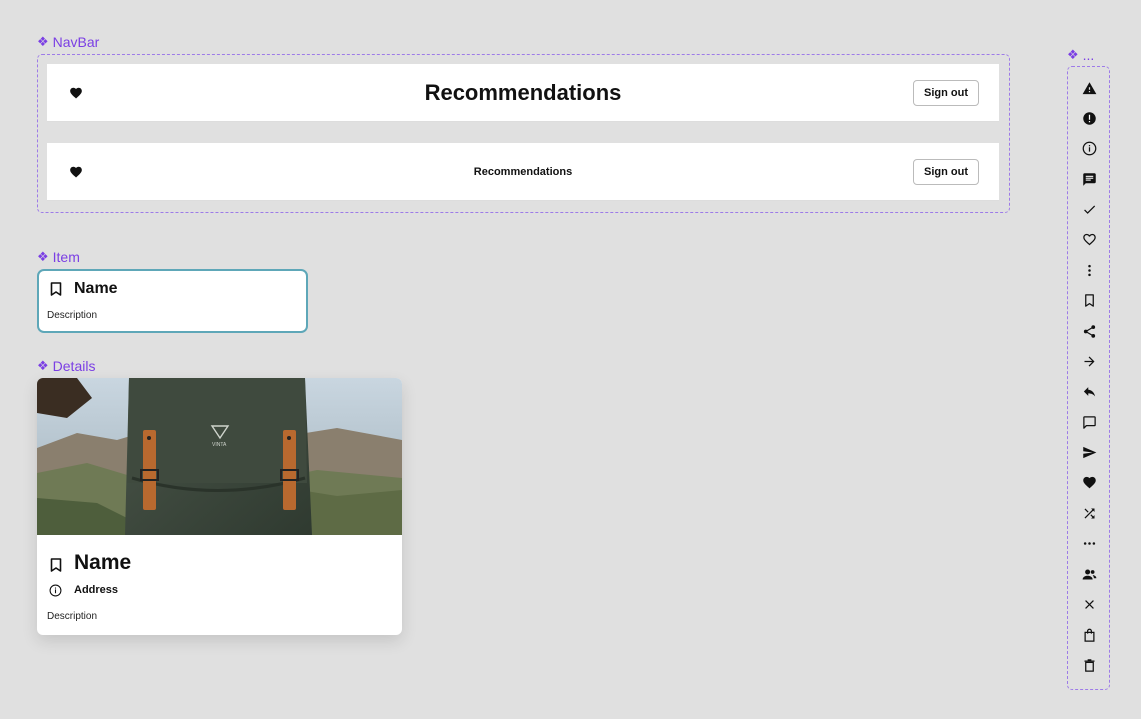 Image resolution: width=1141 pixels, height=719 pixels. I want to click on details-name: Name, so click(103, 562).